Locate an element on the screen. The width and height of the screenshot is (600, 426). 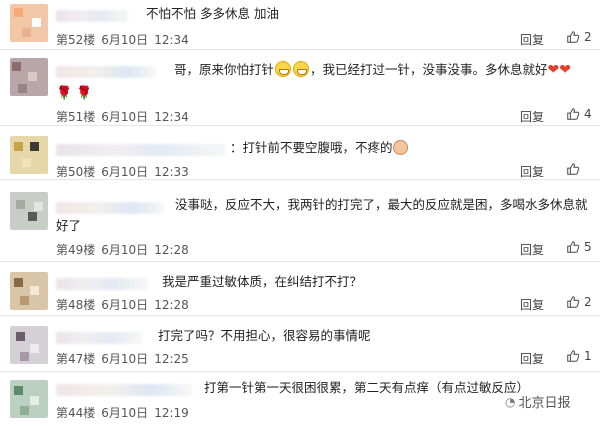
floor-number: 第52楼 is located at coordinates (76, 40).